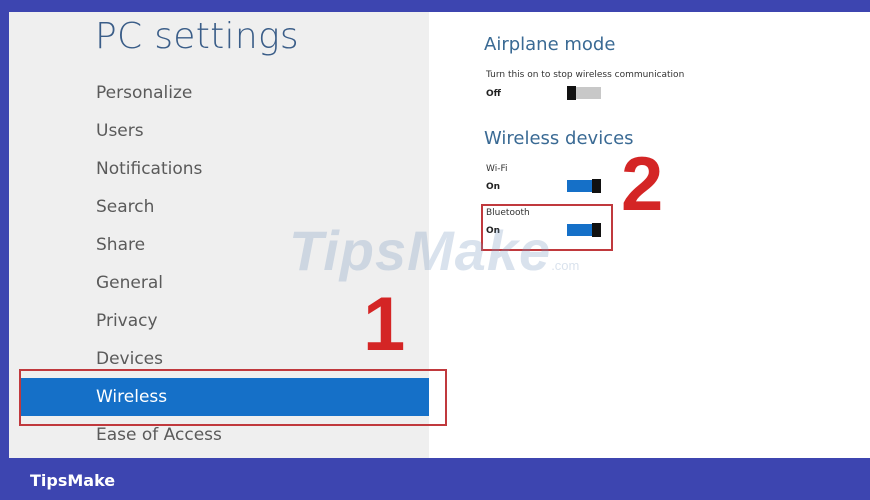  What do you see at coordinates (233, 397) in the screenshot?
I see `annotation-box-wireless` at bounding box center [233, 397].